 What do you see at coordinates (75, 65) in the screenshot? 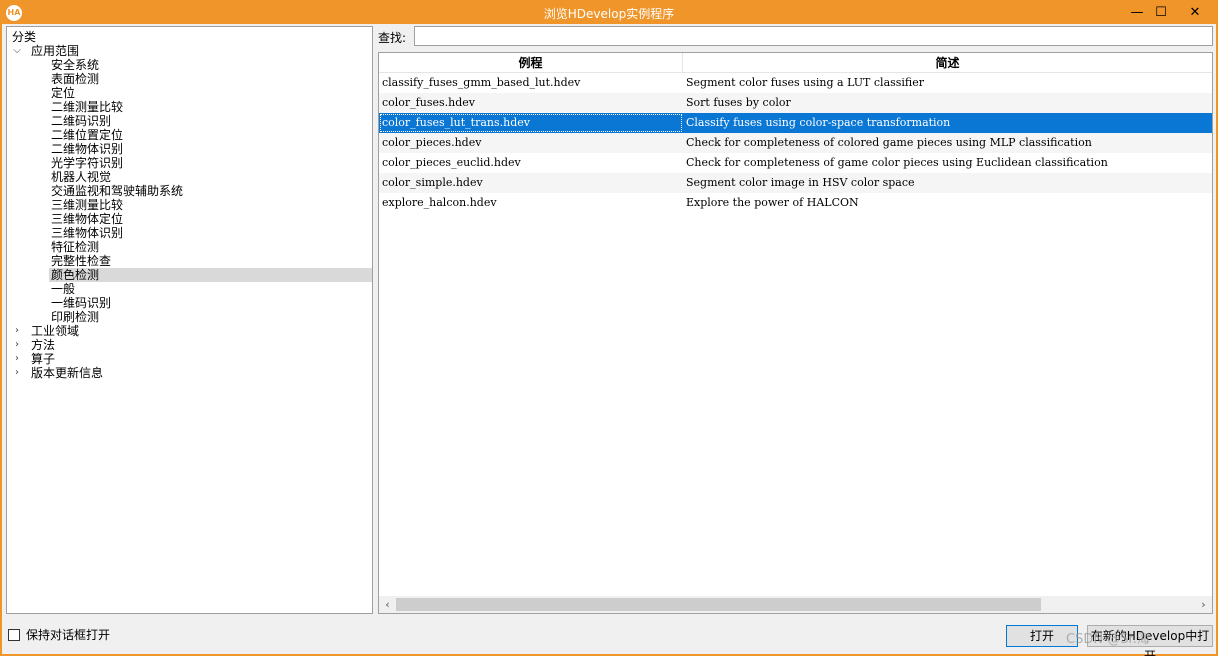
I see `tree-item-label: 安全系统` at bounding box center [75, 65].